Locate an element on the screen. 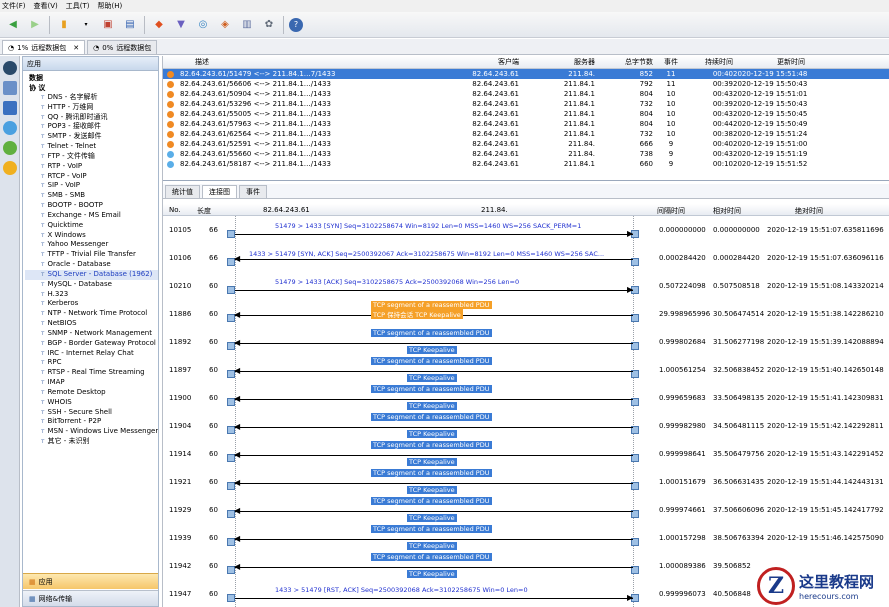 This screenshot has height=607, width=889. tree-item: HTTP - 万维网 is located at coordinates (91, 108).